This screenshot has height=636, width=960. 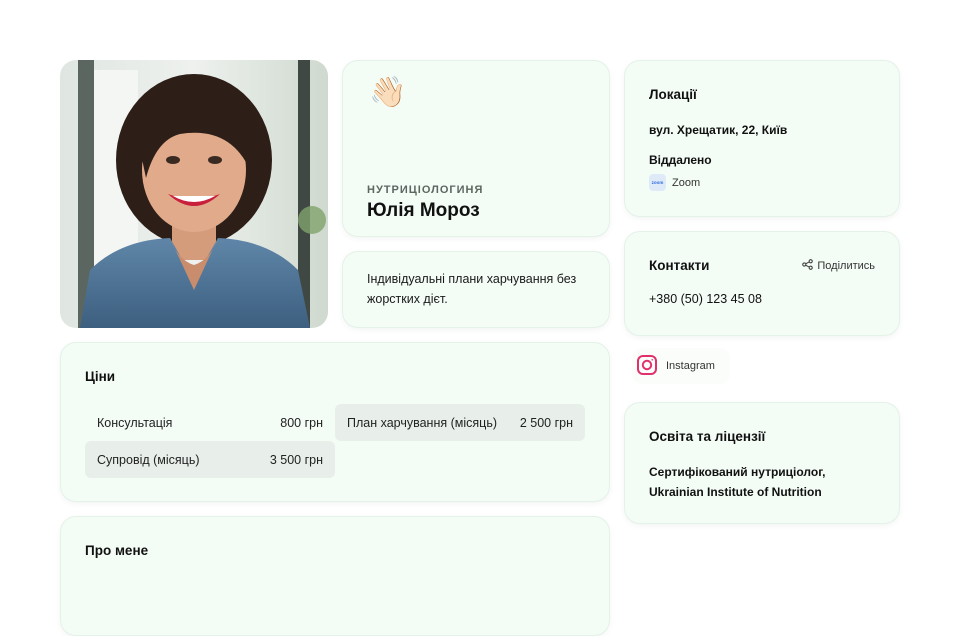 What do you see at coordinates (210, 422) in the screenshot?
I see `price-item: Консультація 800 грн` at bounding box center [210, 422].